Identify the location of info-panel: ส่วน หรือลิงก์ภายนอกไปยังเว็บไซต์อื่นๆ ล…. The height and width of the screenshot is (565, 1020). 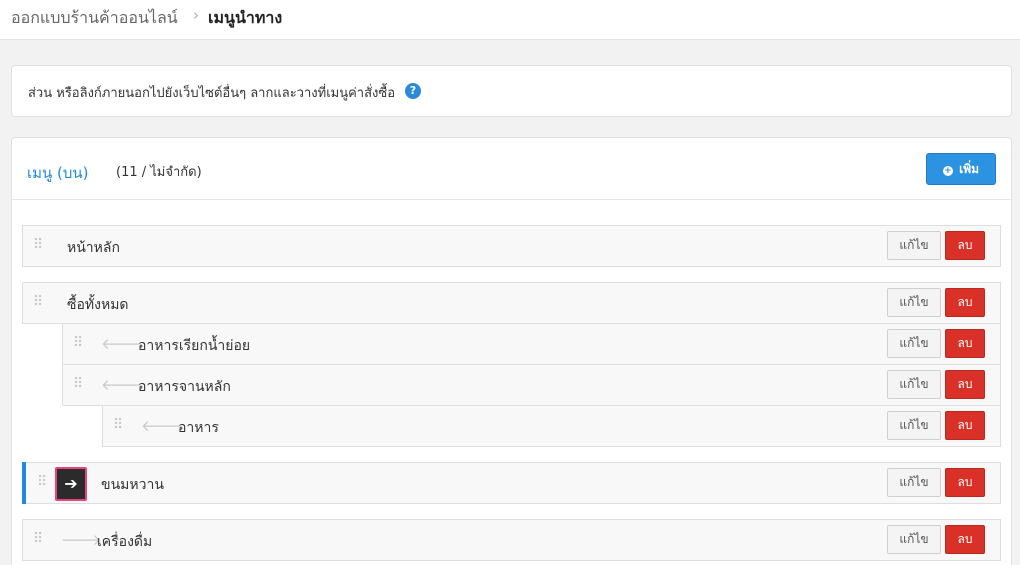
(511, 91).